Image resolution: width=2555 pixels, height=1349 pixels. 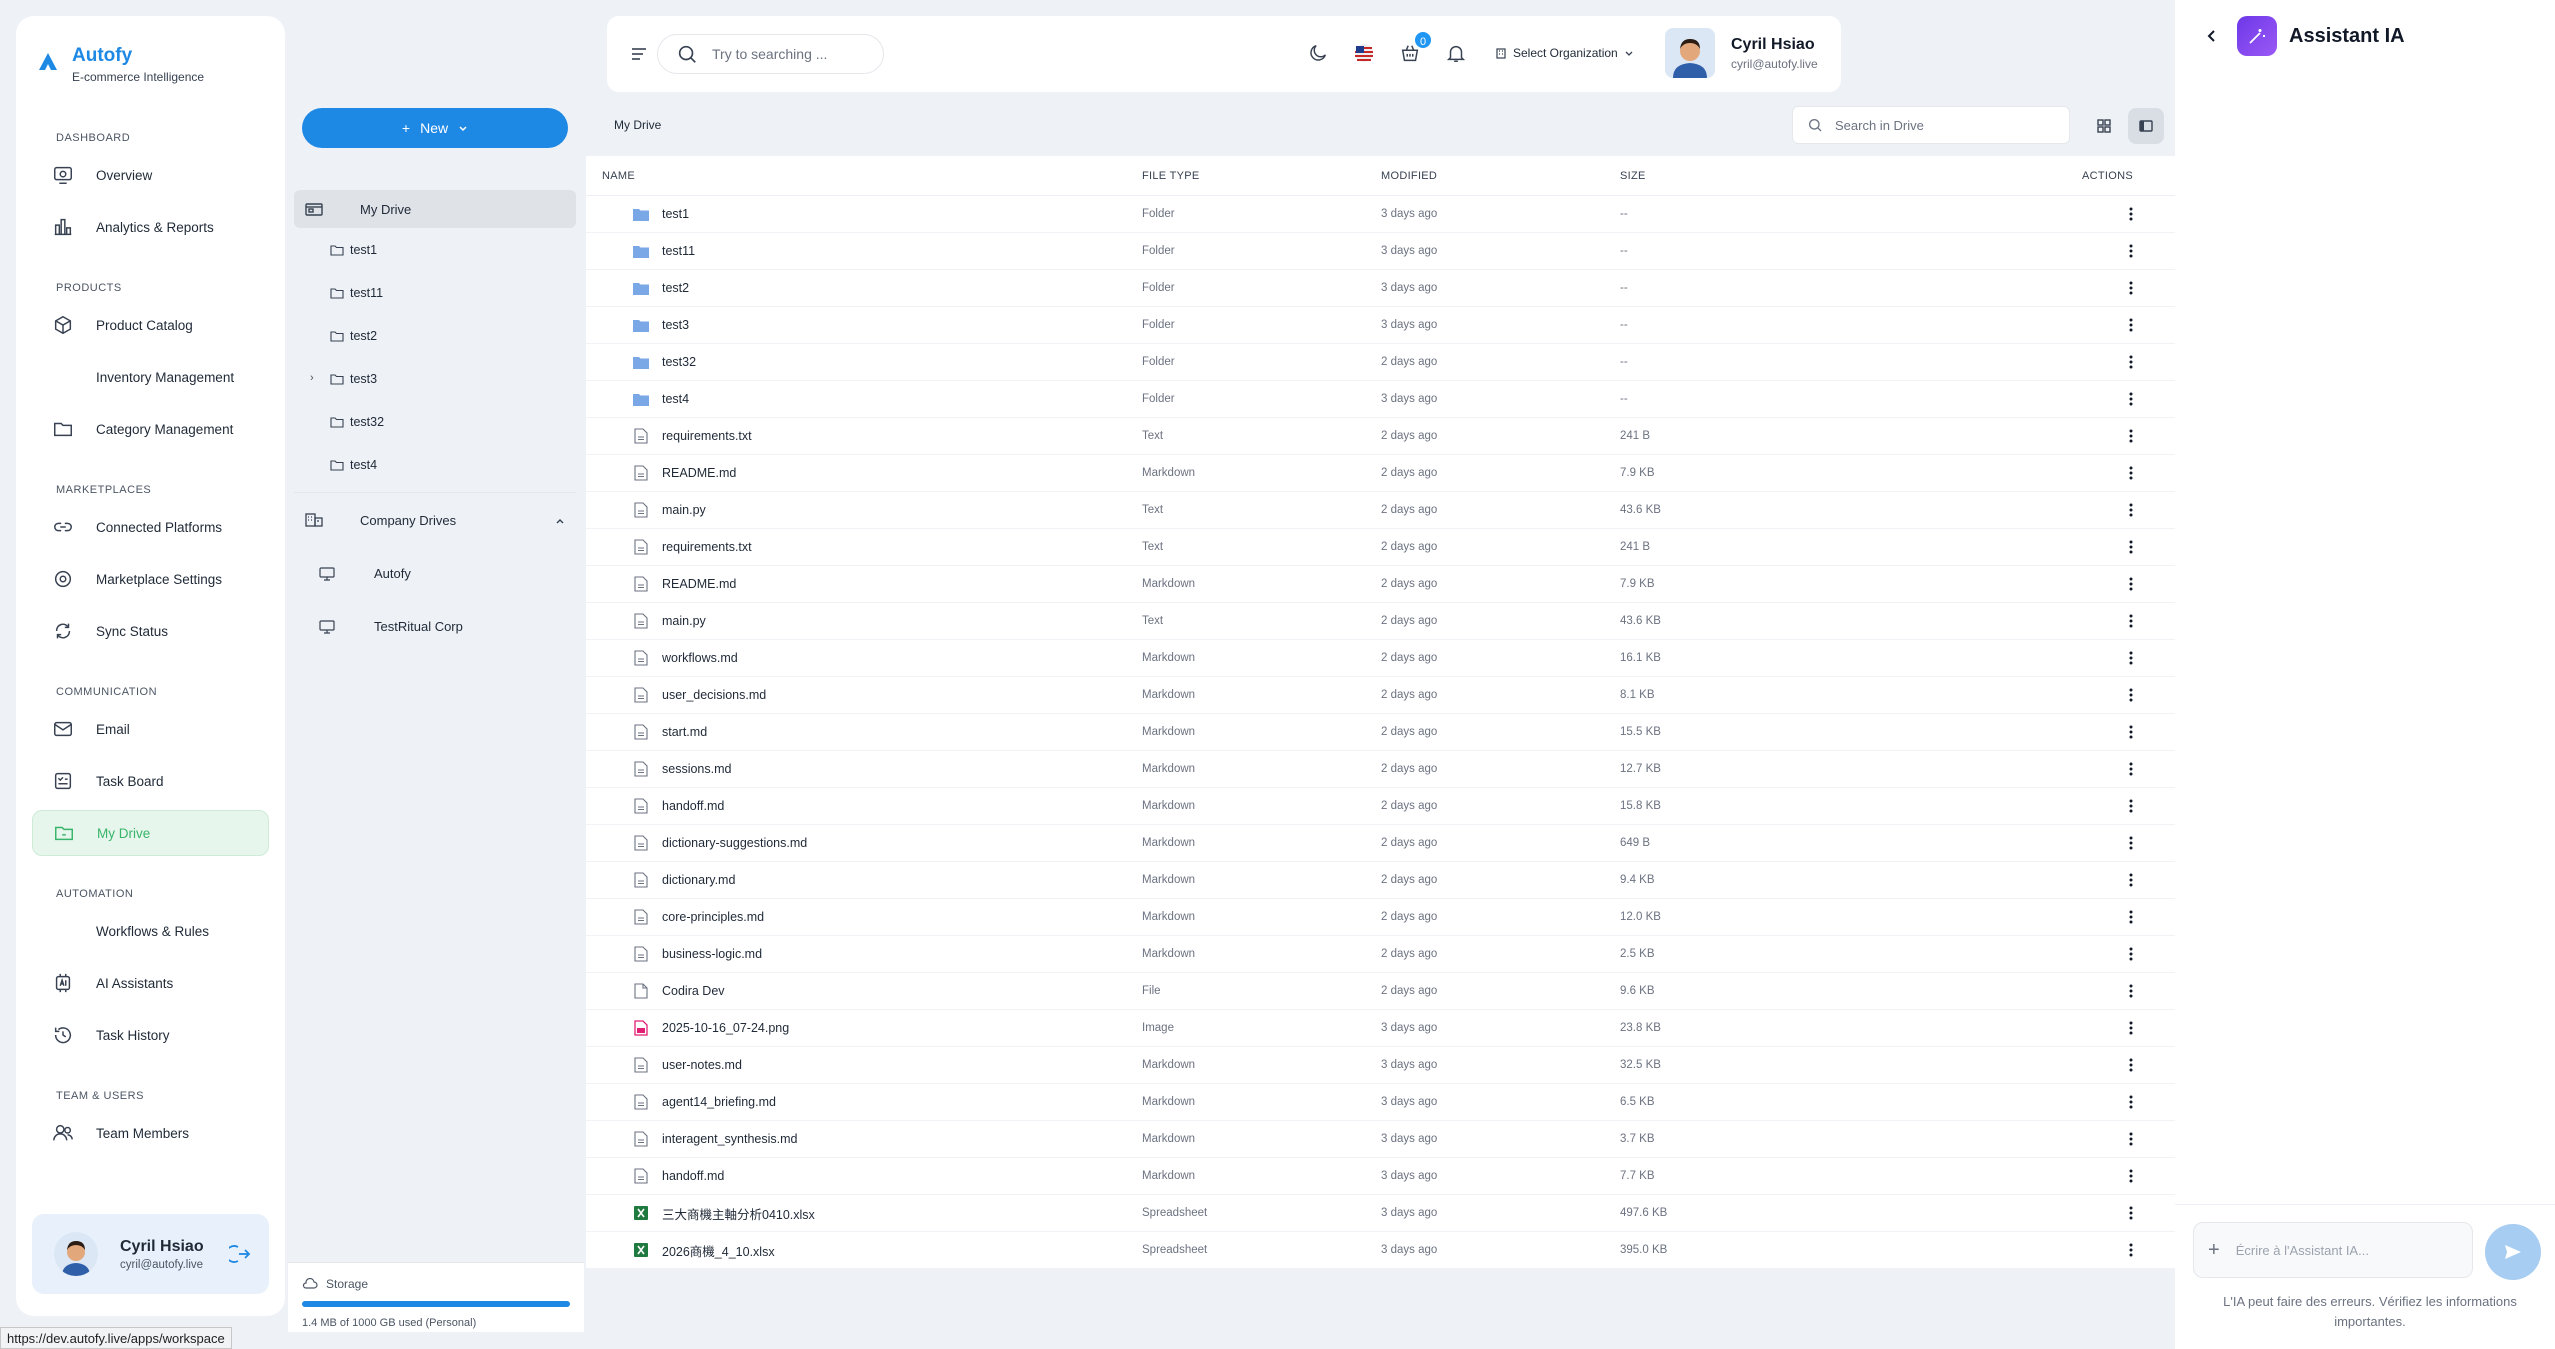 I want to click on table-row: sessions.md Markdown 2 days ago 12.7 KB, so click(x=1380, y=769).